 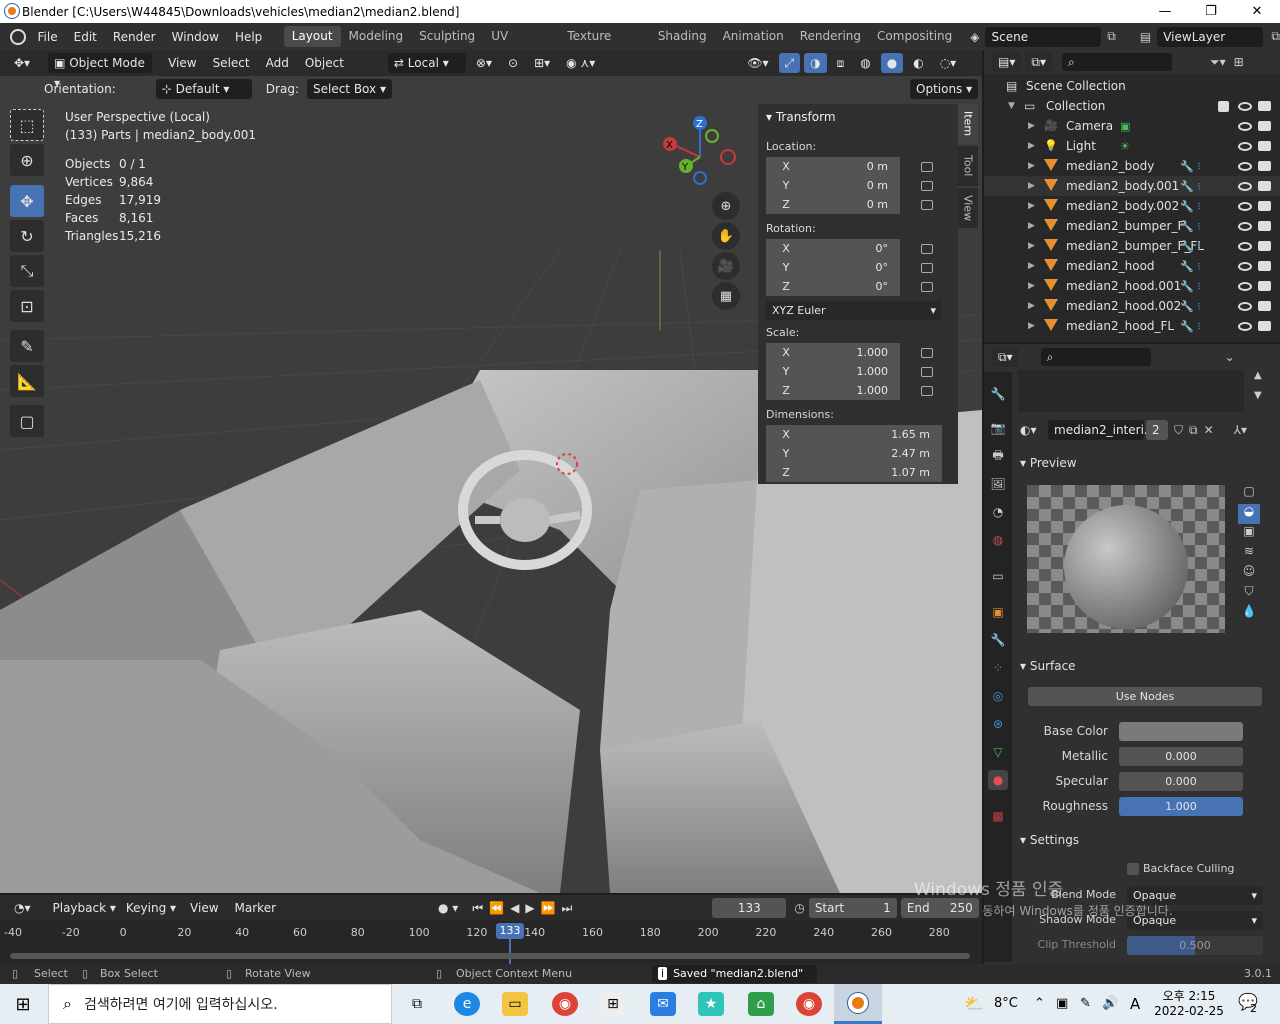 What do you see at coordinates (529, 908) in the screenshot?
I see `play-icon: ▶` at bounding box center [529, 908].